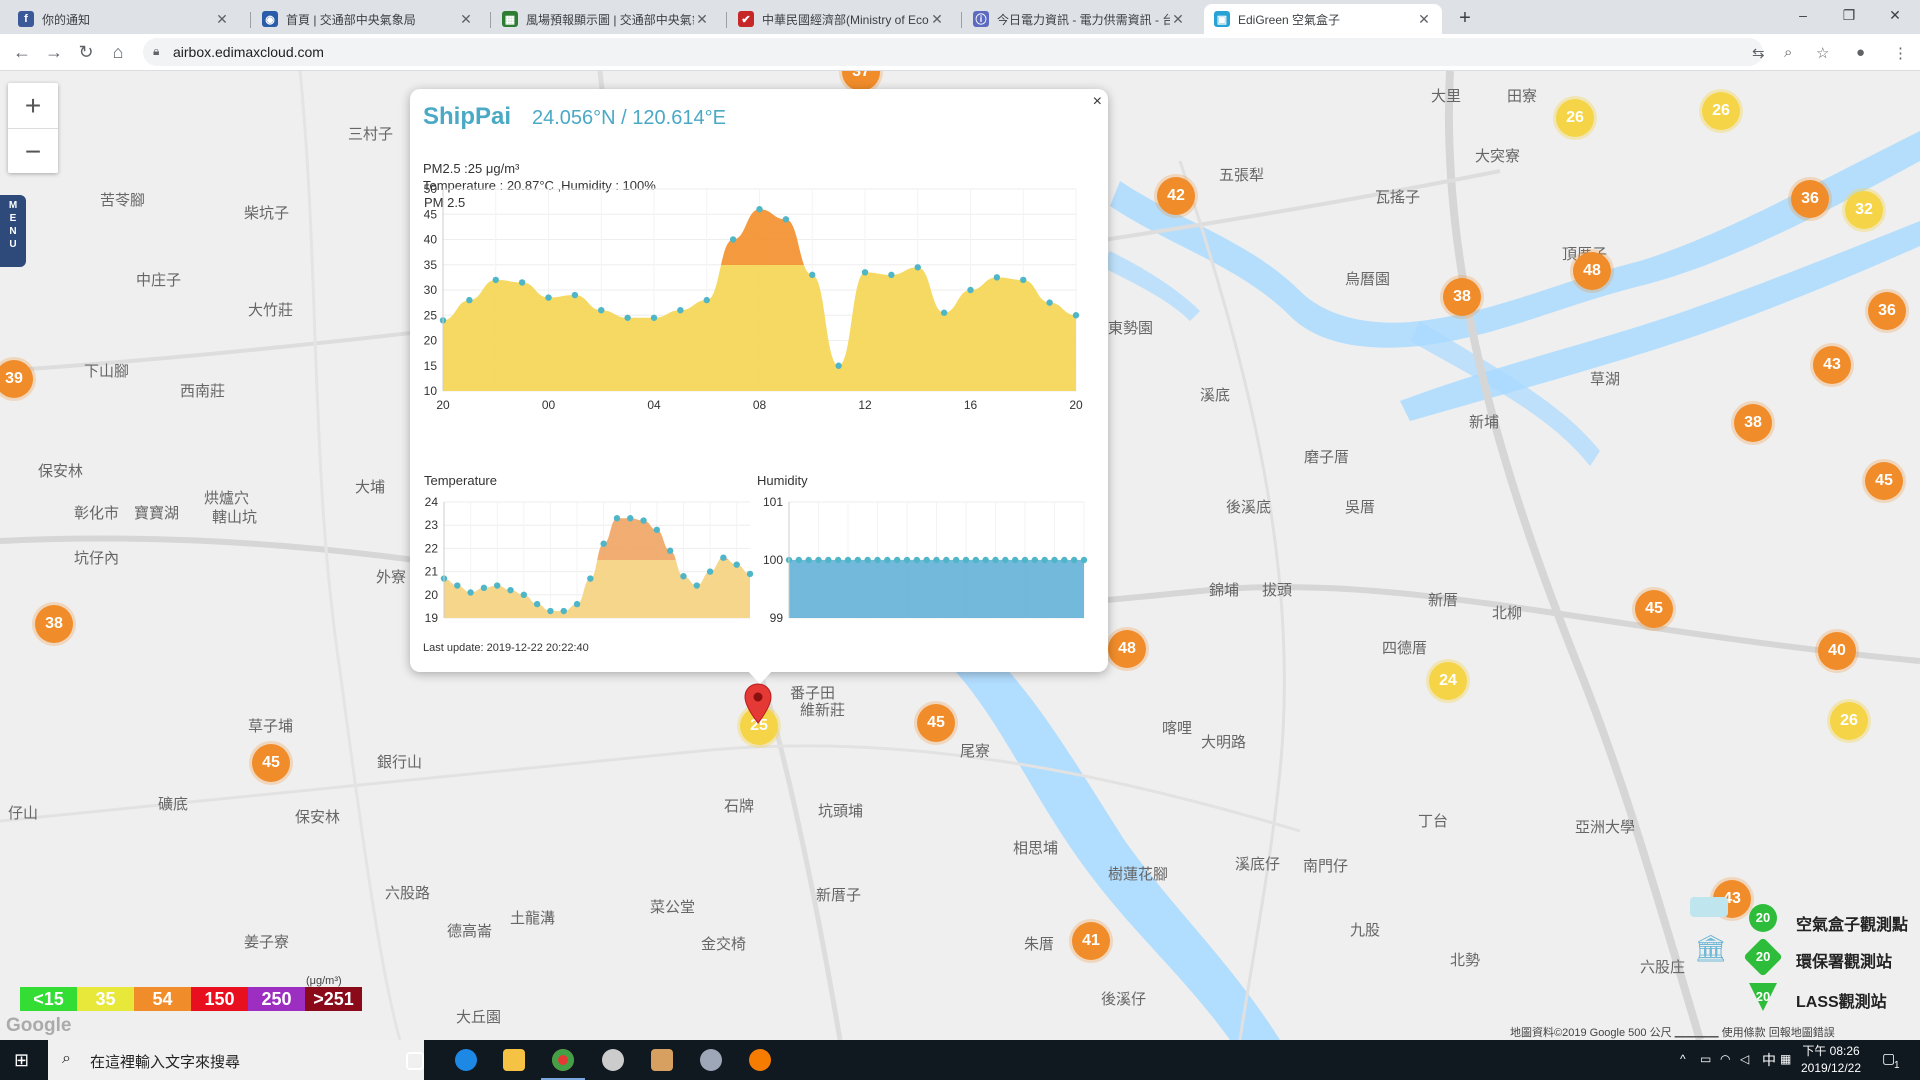 The height and width of the screenshot is (1080, 1920). I want to click on clock: 下午 08:26 2019/12/22, so click(1831, 1060).